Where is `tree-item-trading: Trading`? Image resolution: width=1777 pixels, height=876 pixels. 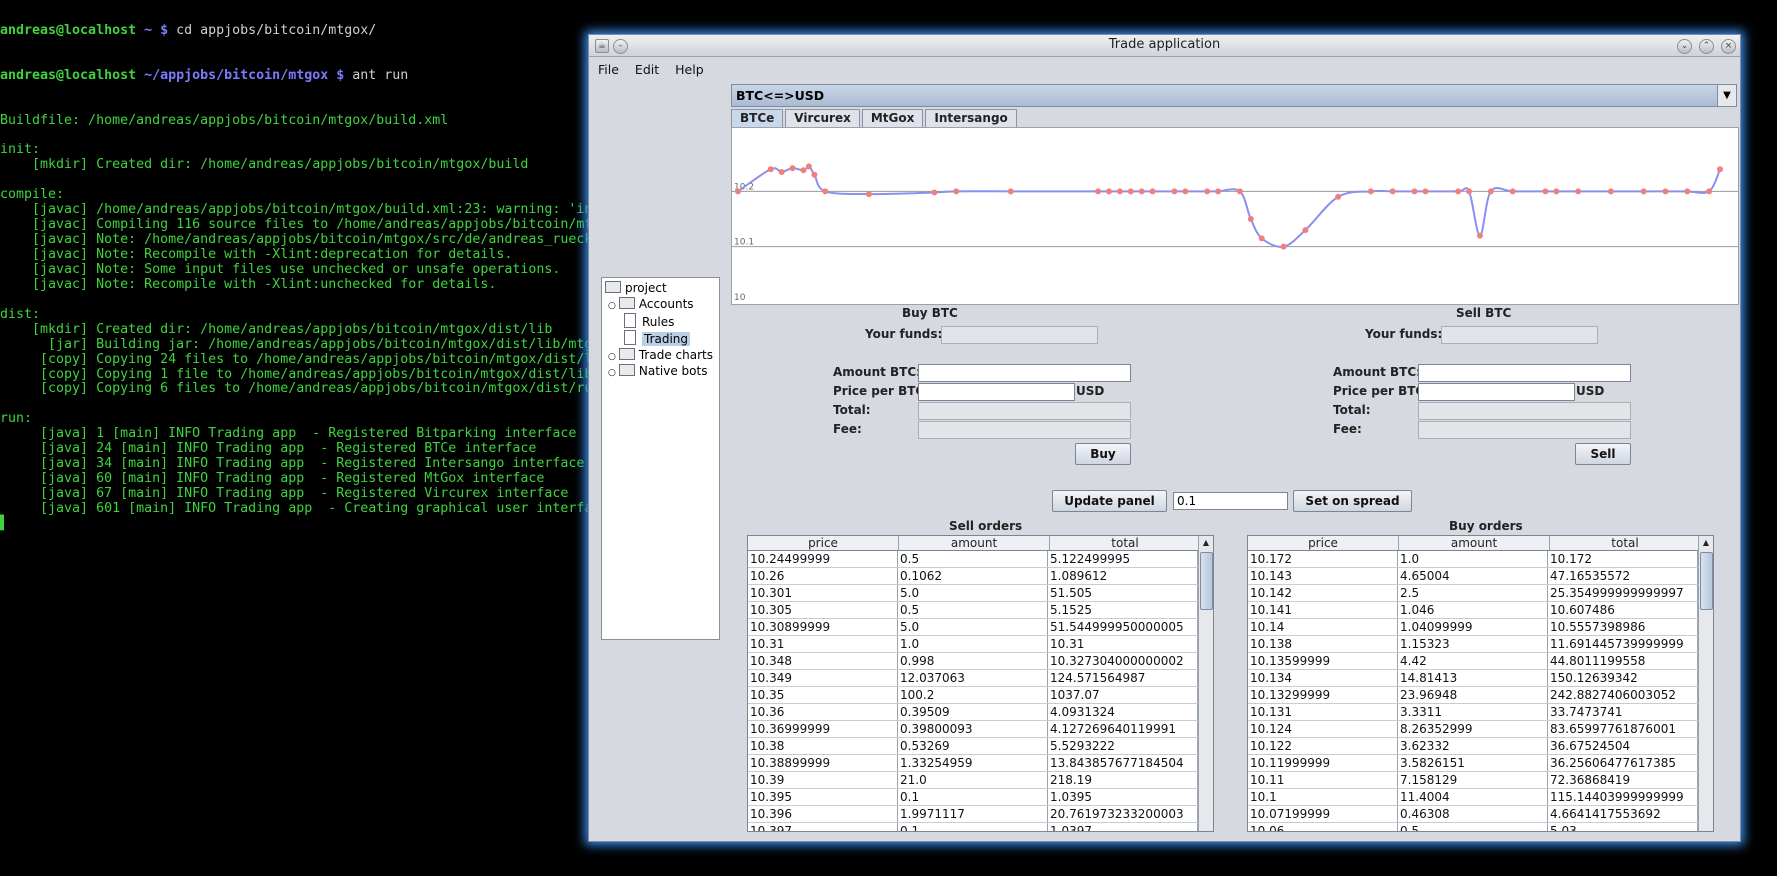 tree-item-trading: Trading is located at coordinates (657, 338).